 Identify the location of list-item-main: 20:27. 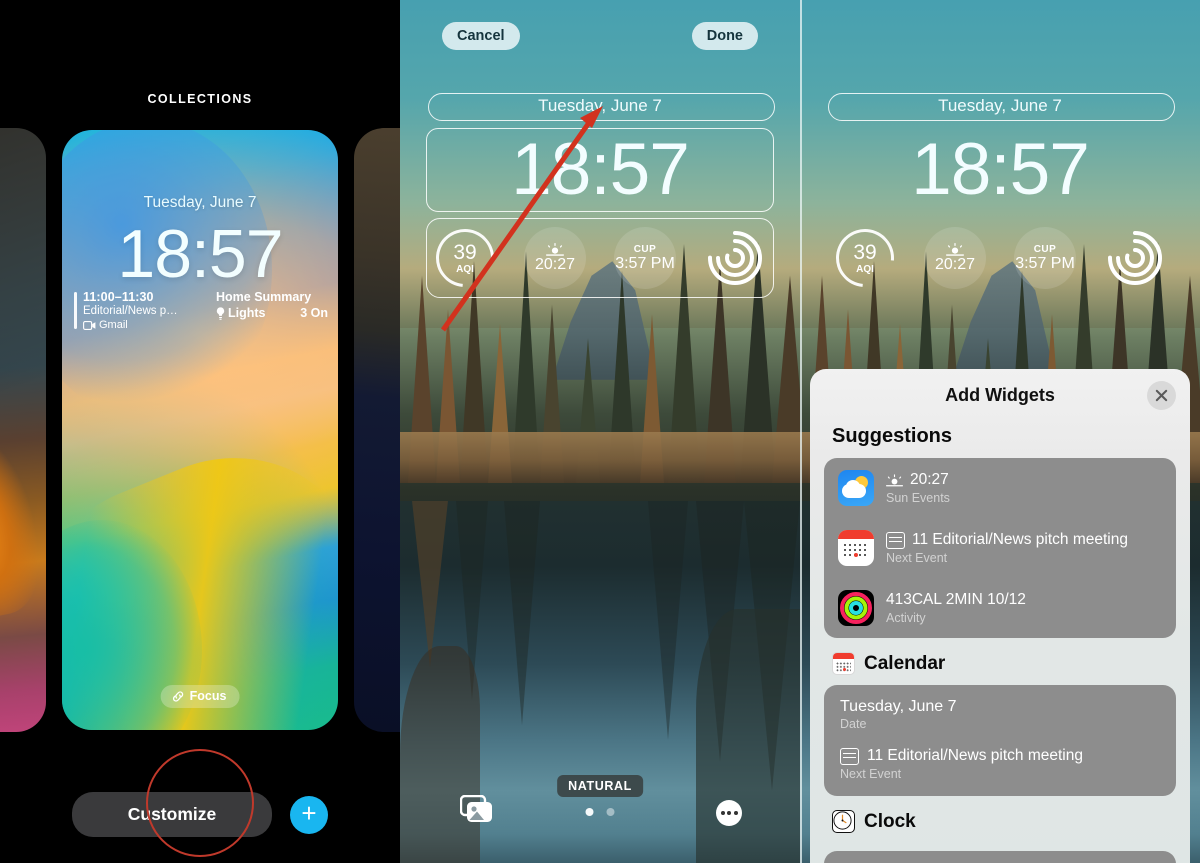
(1024, 480).